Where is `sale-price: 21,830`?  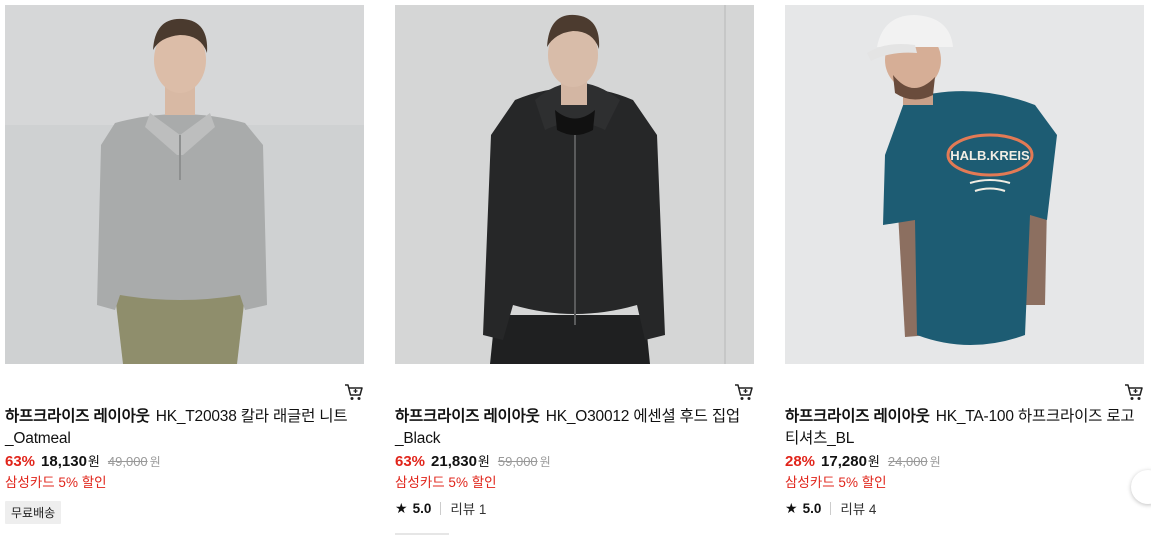 sale-price: 21,830 is located at coordinates (454, 461).